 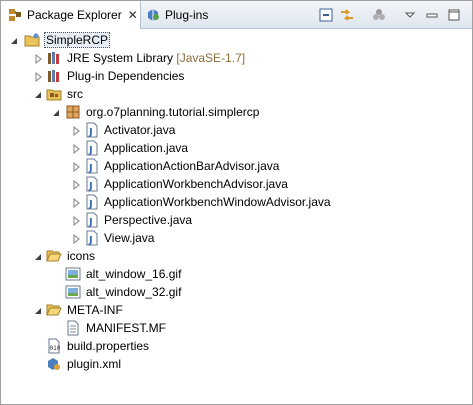 What do you see at coordinates (151, 364) in the screenshot?
I see `tree-item-plugin-xml: plugin.xml` at bounding box center [151, 364].